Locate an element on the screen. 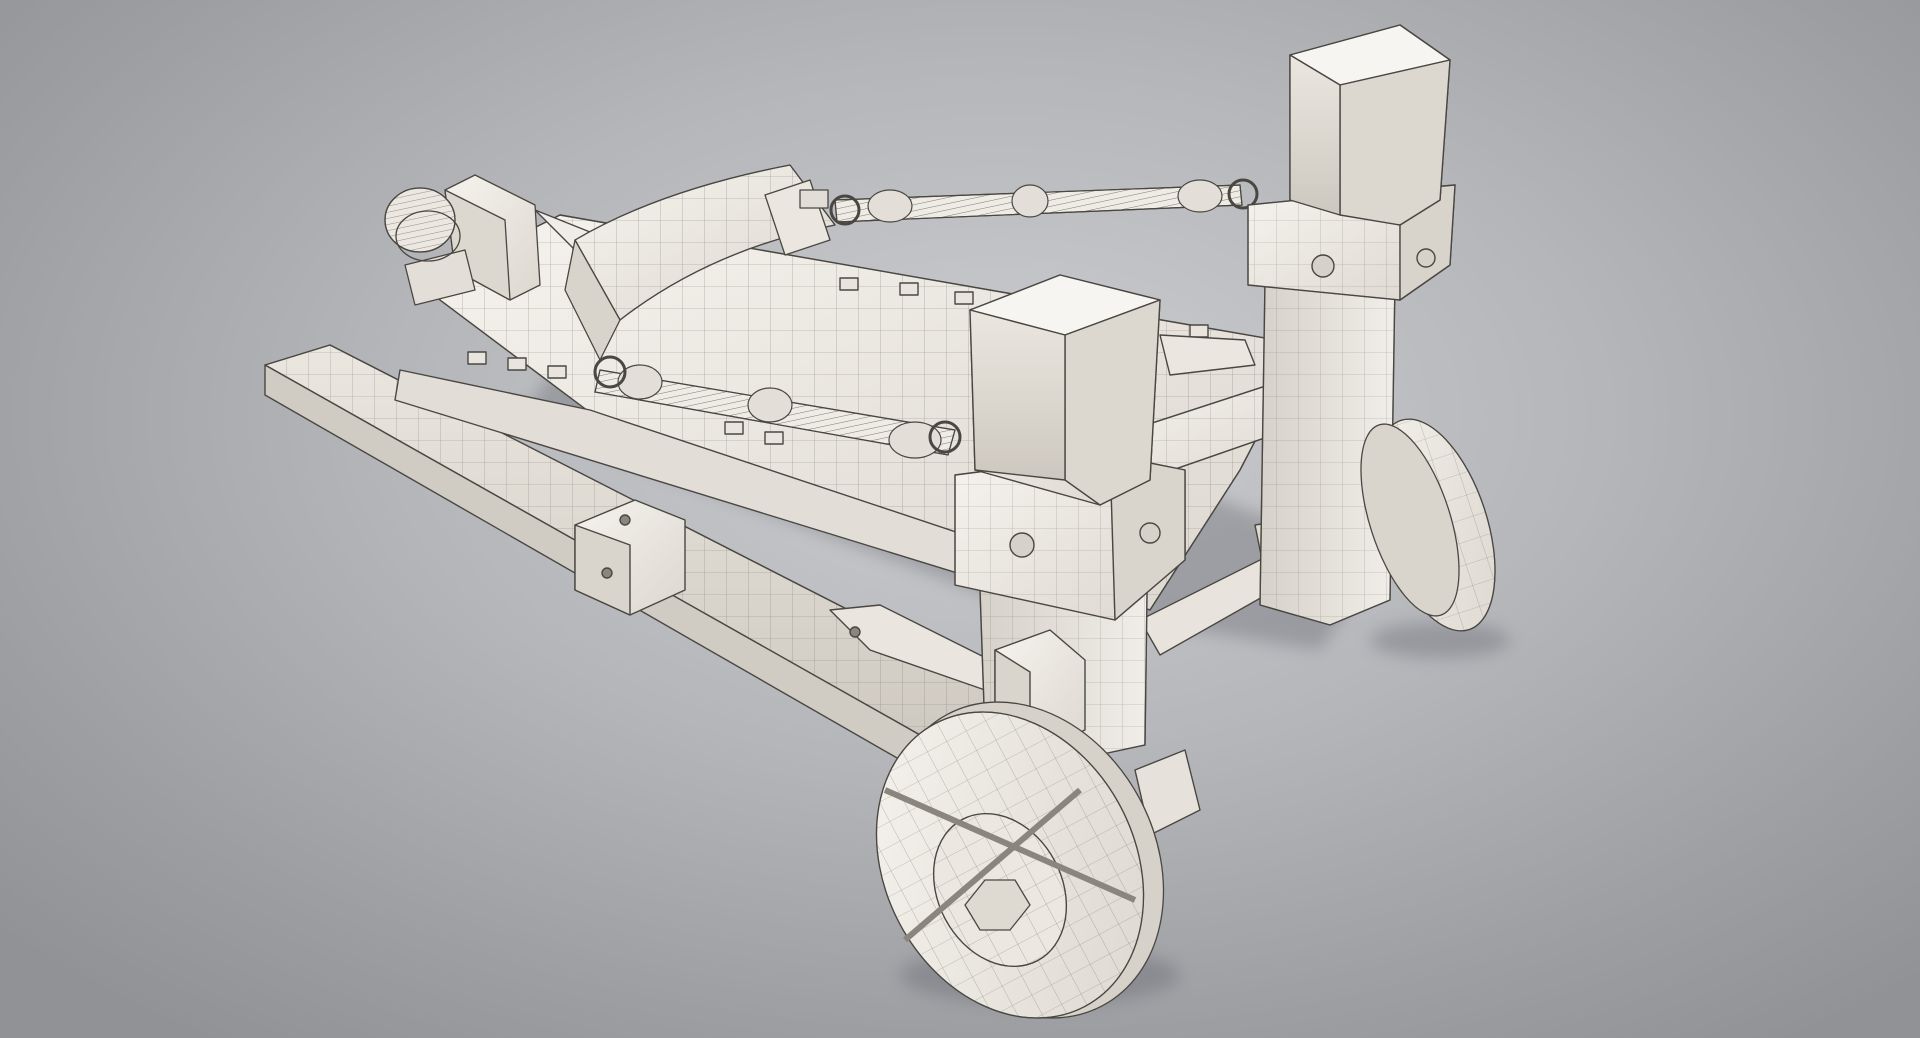 The width and height of the screenshot is (1920, 1038). rear-winch is located at coordinates (462, 240).